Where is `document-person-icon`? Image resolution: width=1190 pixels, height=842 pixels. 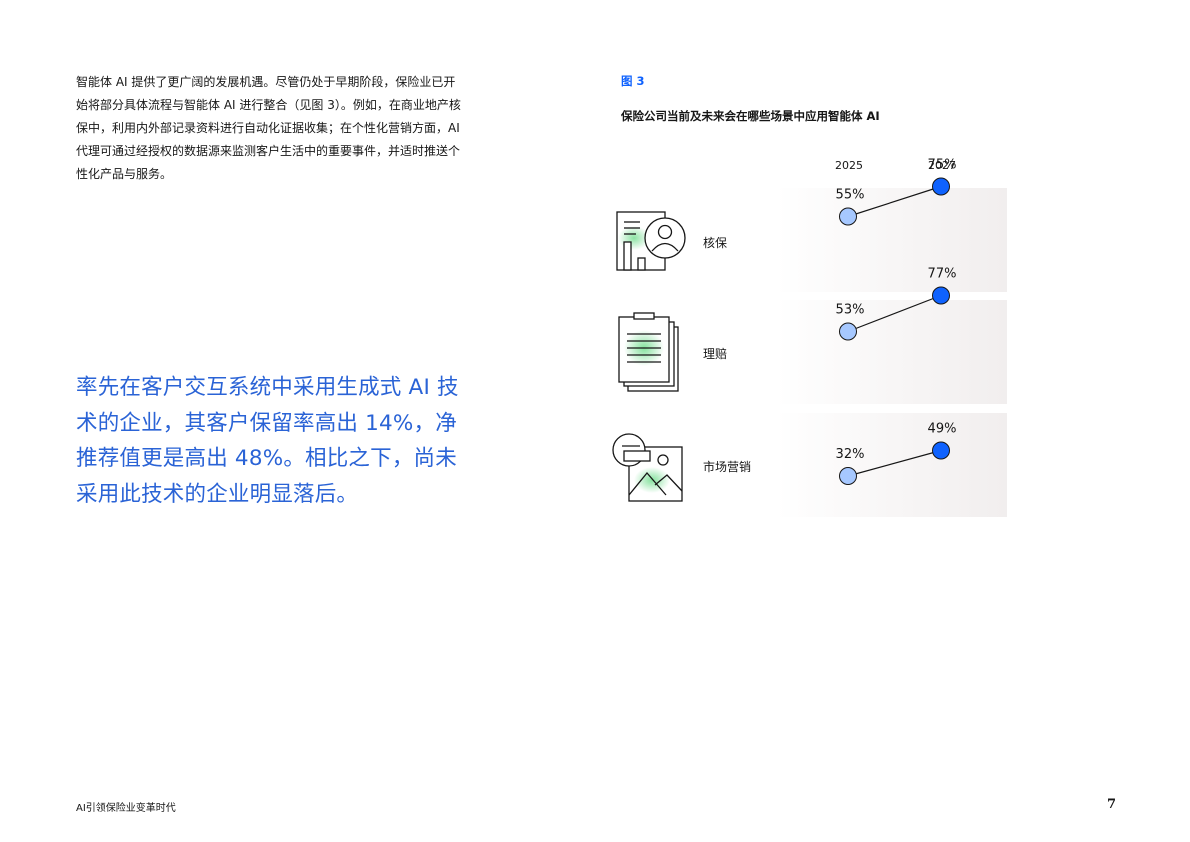
document-person-icon is located at coordinates (651, 241).